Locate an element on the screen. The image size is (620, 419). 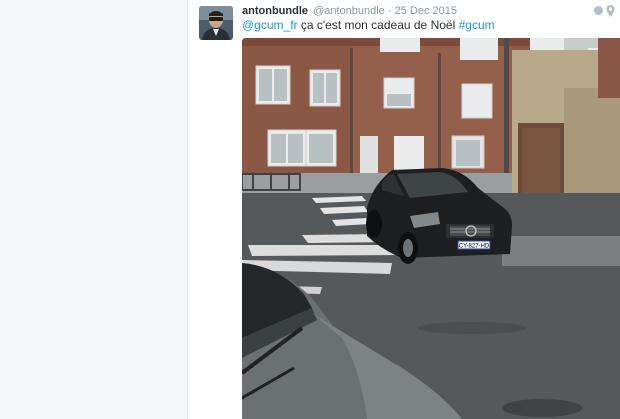
tweet-date: 25 Dec 2015 is located at coordinates (426, 11).